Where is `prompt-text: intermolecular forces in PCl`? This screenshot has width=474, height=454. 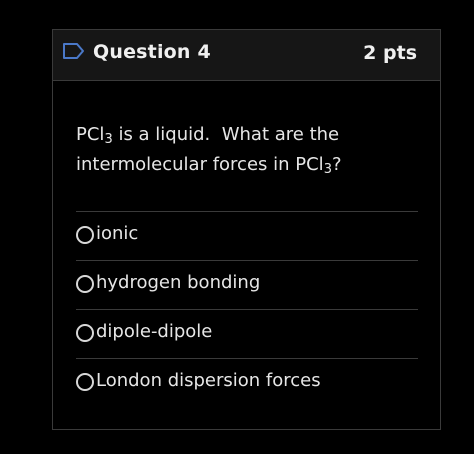 prompt-text: intermolecular forces in PCl is located at coordinates (200, 164).